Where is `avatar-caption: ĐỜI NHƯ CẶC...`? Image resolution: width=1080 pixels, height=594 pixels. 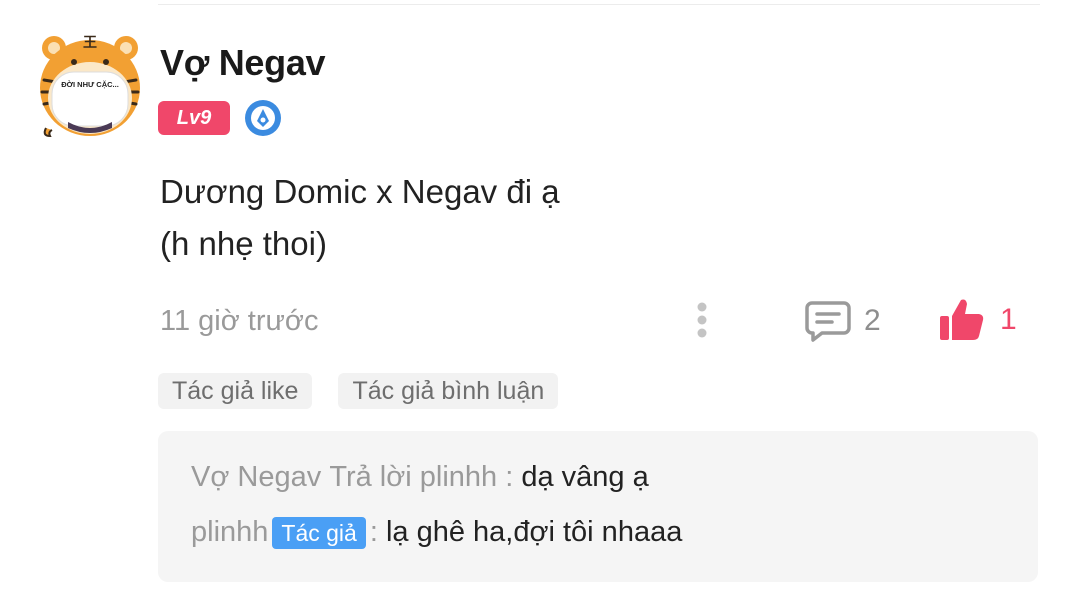
avatar-caption: ĐỜI NHƯ CẶC... is located at coordinates (90, 84).